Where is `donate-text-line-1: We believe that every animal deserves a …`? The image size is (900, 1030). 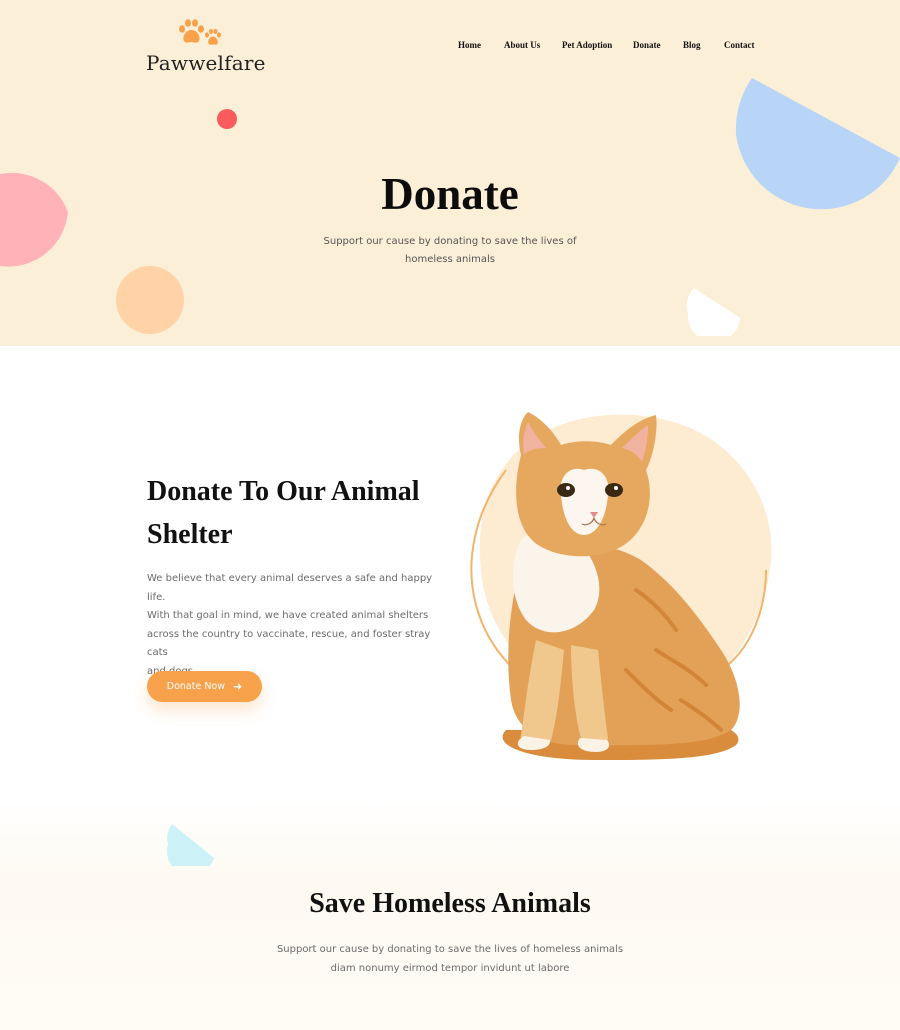 donate-text-line-1: We believe that every animal deserves a … is located at coordinates (290, 588).